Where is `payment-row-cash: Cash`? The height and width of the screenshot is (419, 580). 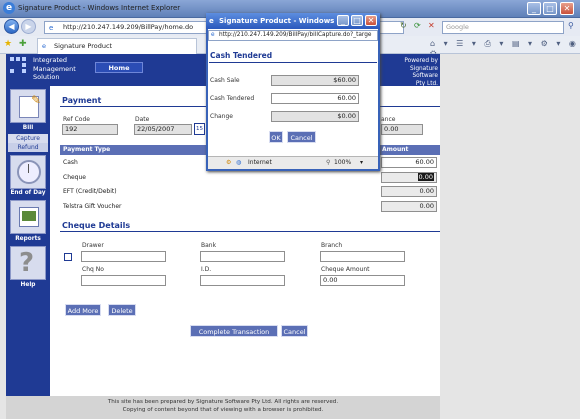
payment-row-cash: Cash is located at coordinates (70, 162).